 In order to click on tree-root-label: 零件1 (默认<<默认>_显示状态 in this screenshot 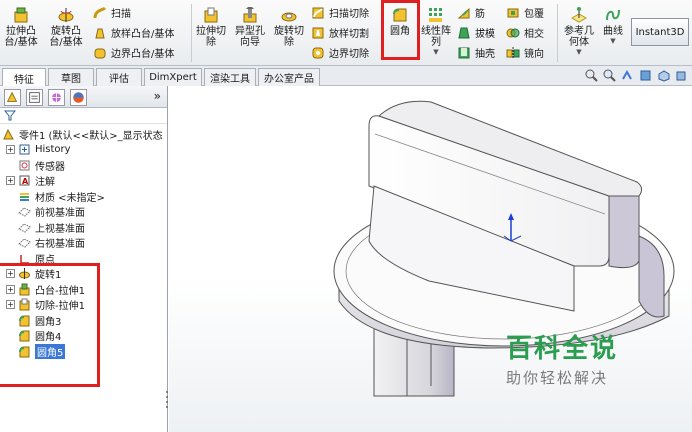, I will do `click(91, 136)`.